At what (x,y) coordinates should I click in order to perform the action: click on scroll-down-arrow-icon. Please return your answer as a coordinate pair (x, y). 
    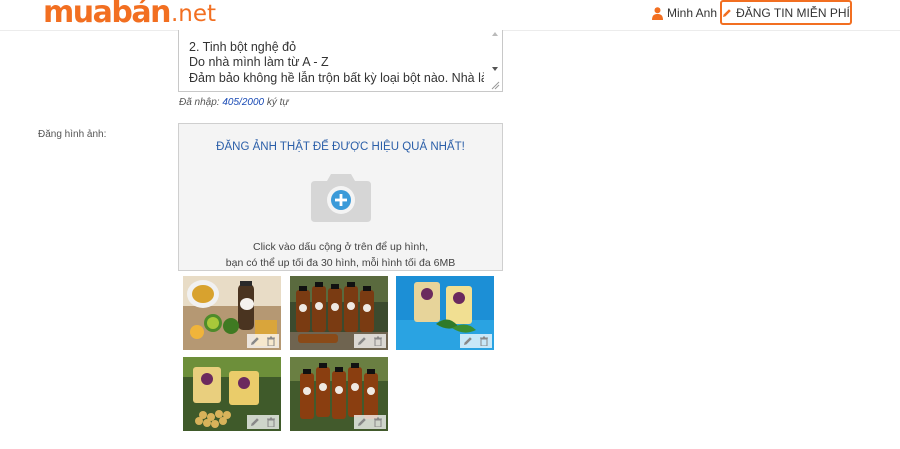
    Looking at the image, I should click on (495, 69).